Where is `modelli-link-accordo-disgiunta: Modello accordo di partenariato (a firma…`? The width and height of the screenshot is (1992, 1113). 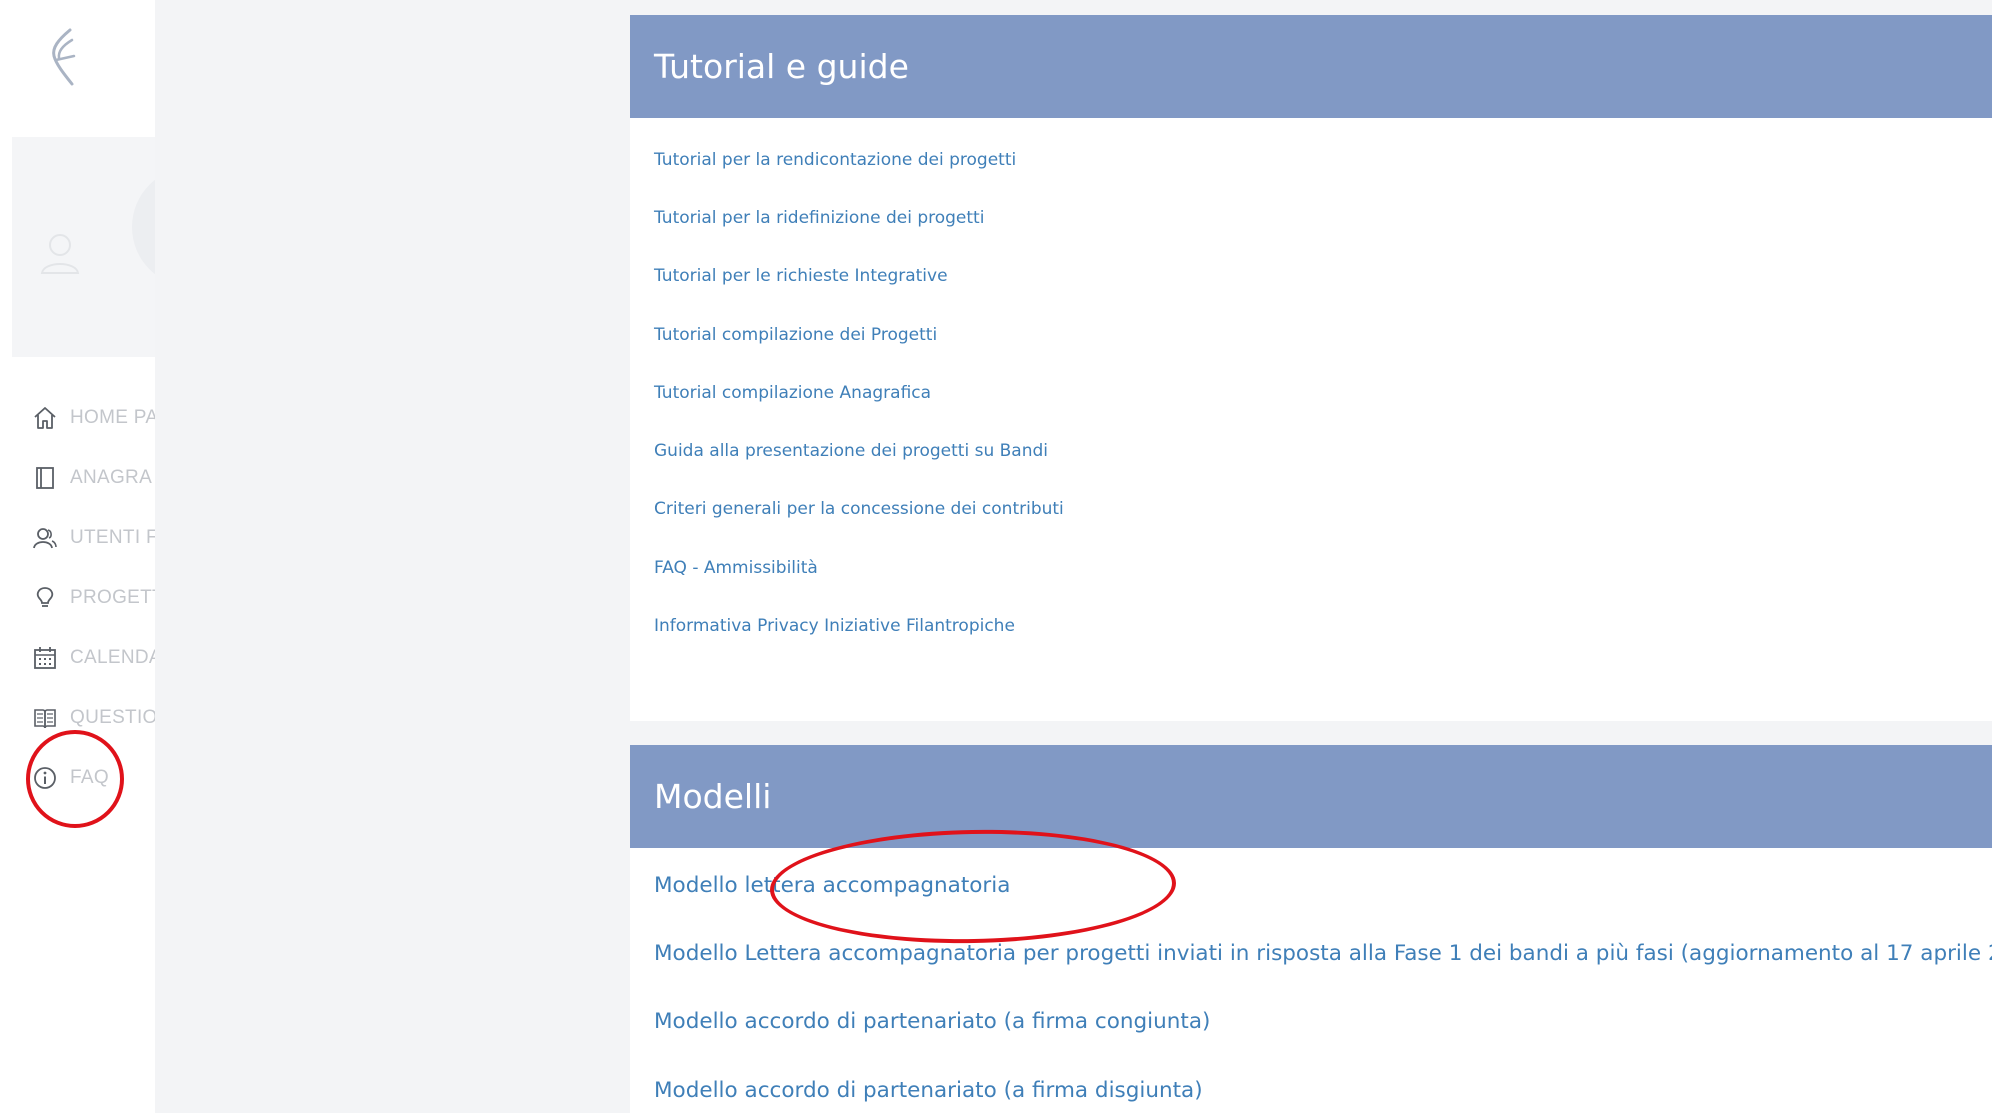
modelli-link-accordo-disgiunta: Modello accordo di partenariato (a firma… is located at coordinates (928, 1090).